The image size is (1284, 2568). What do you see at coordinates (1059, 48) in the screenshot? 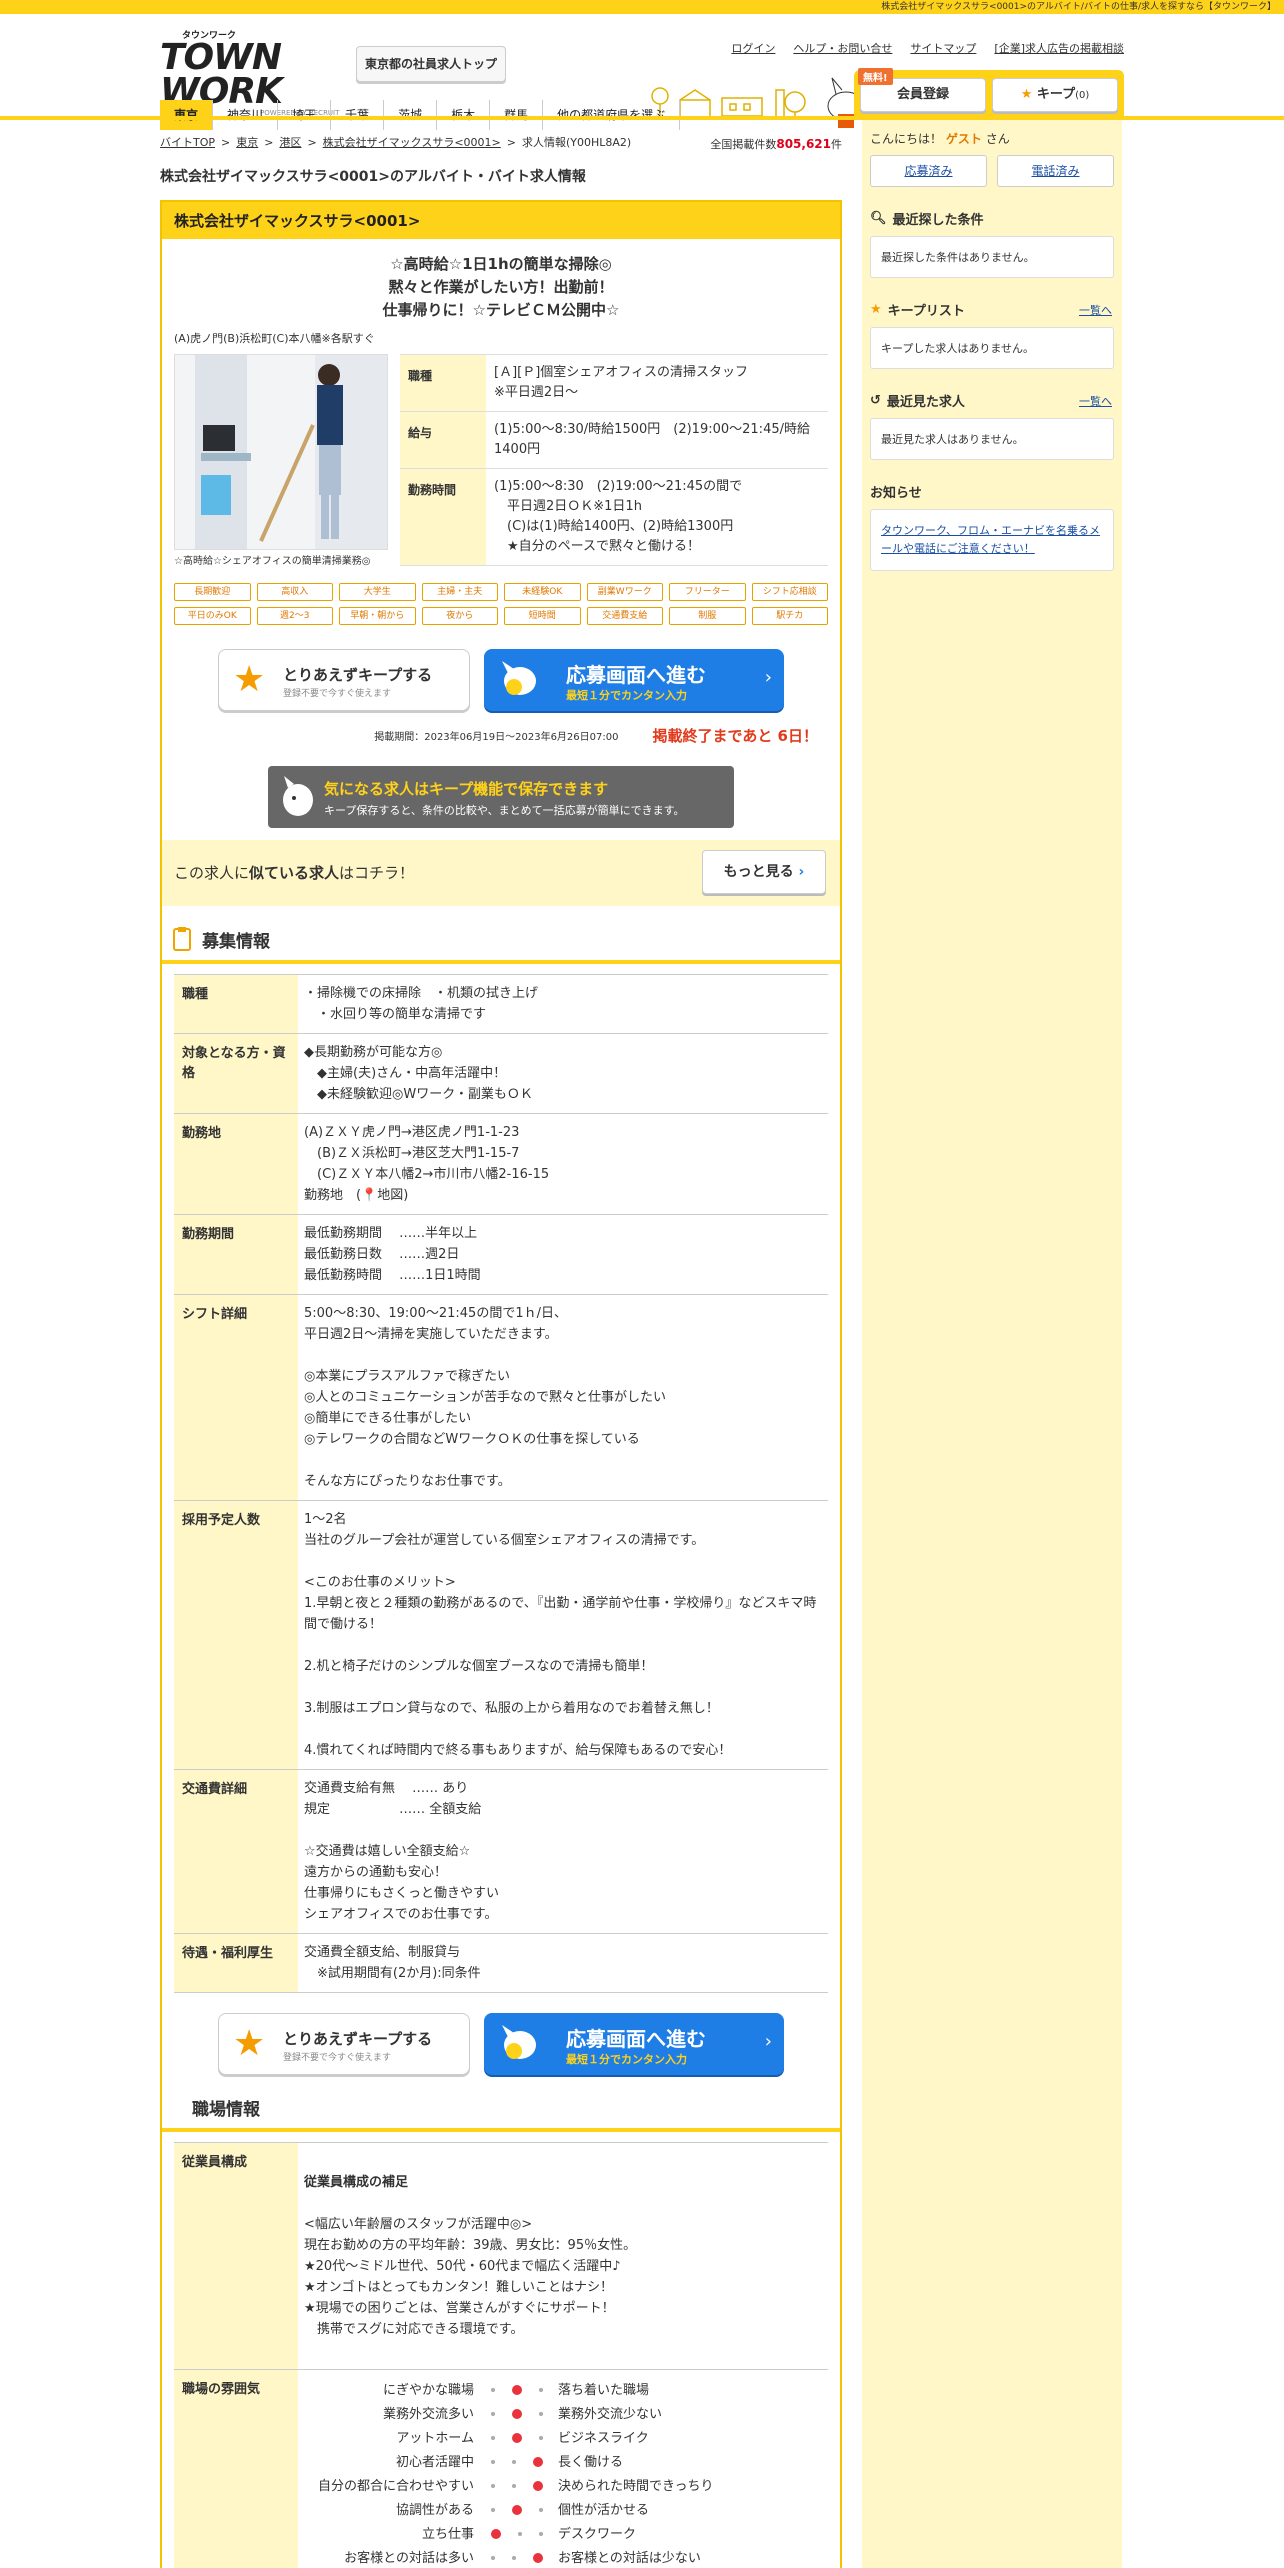
I see `company-ad-link: [企業]求人広告の掲載相談` at bounding box center [1059, 48].